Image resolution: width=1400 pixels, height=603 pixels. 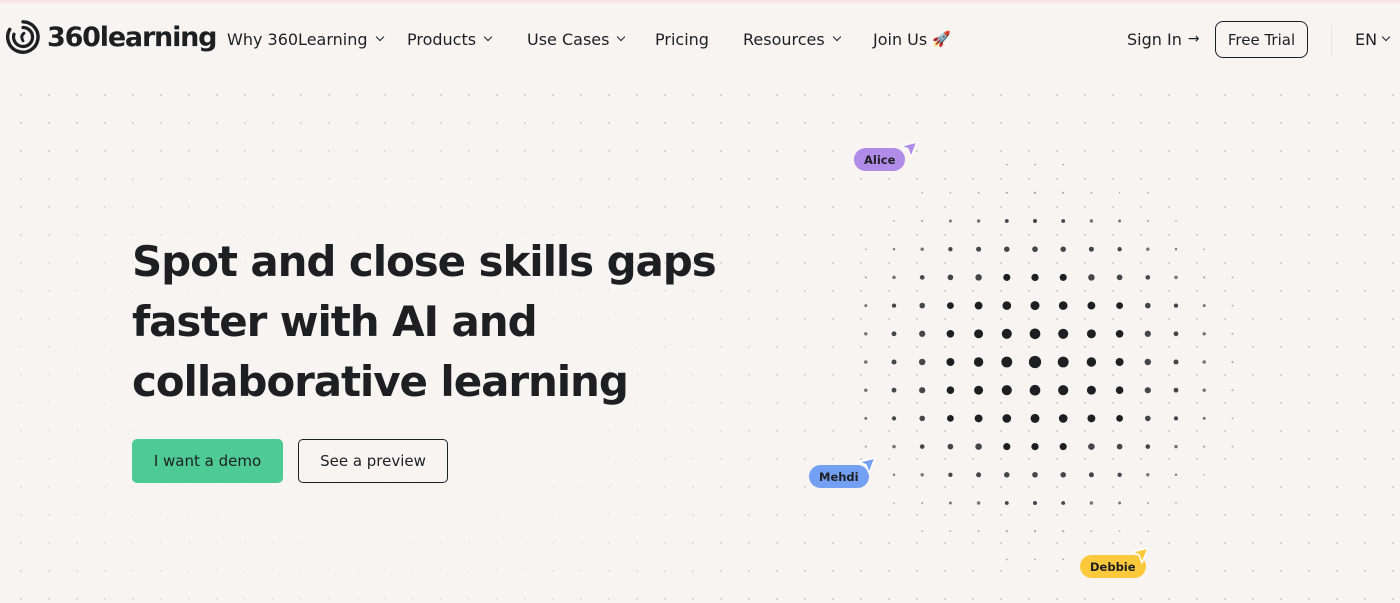 What do you see at coordinates (335, 321) in the screenshot?
I see `headline-line: faster with AI and` at bounding box center [335, 321].